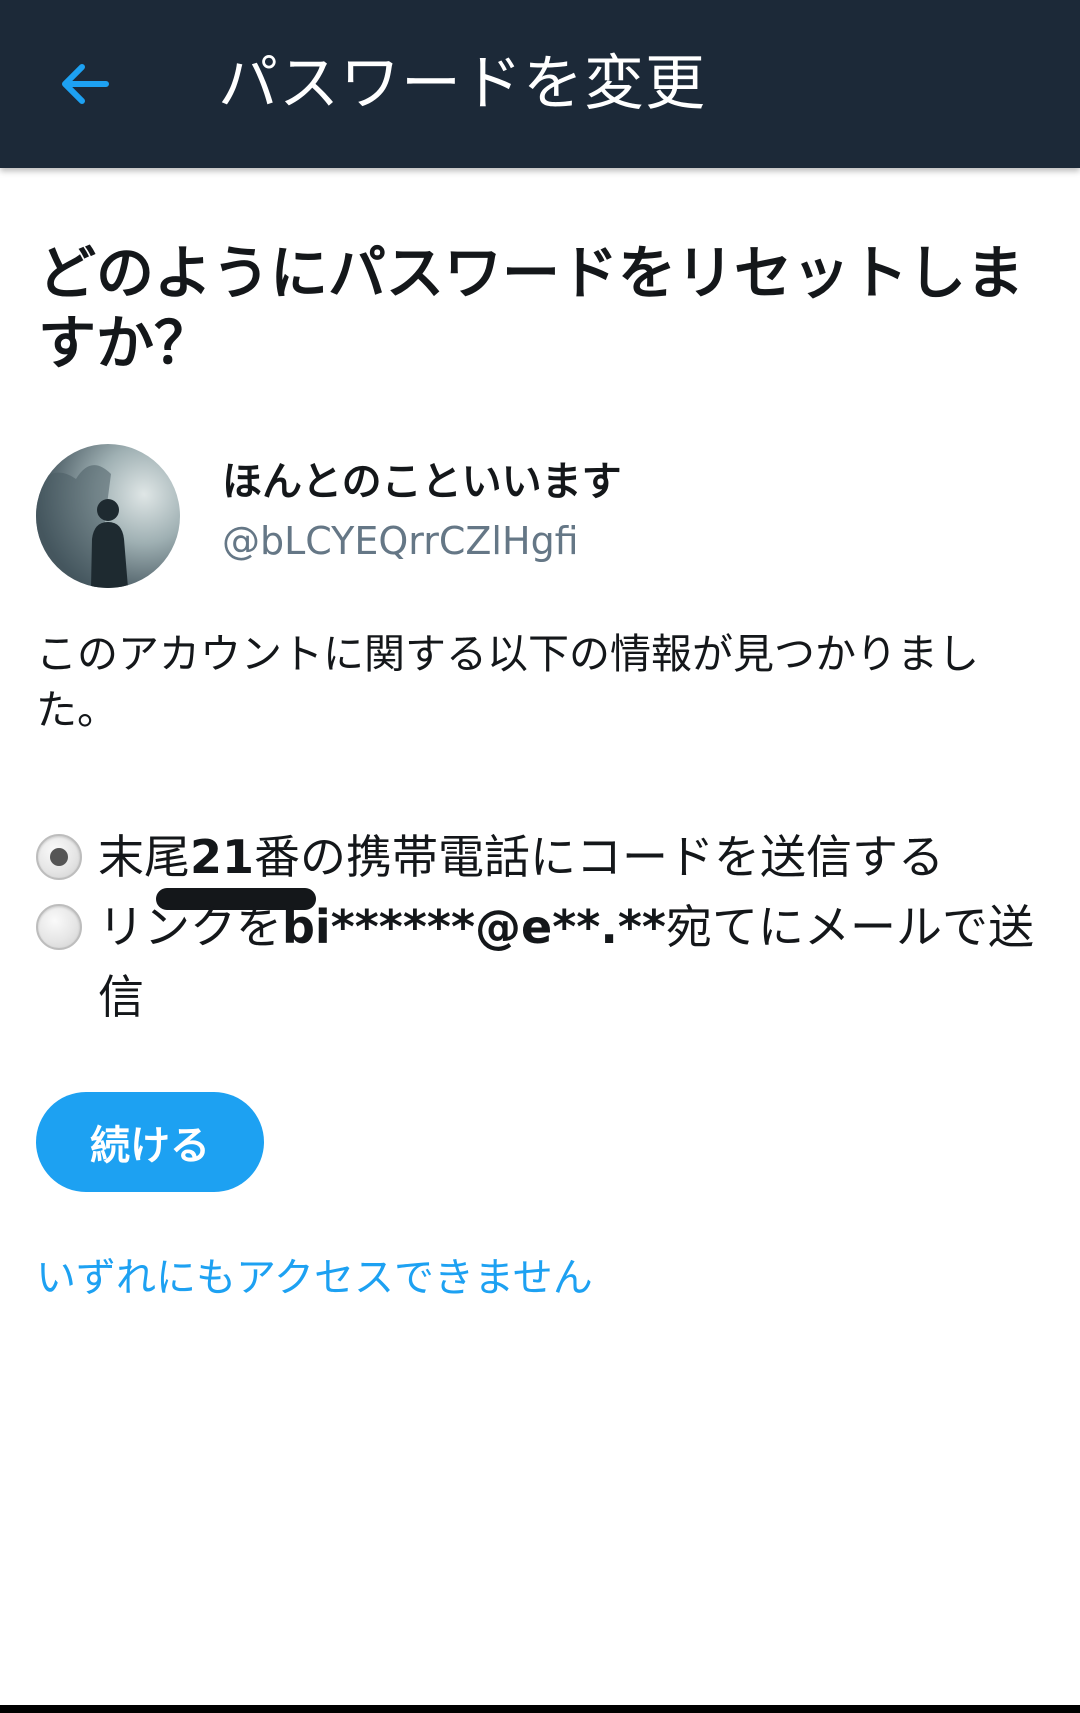  I want to click on top-app-bar: パスワードを変更, so click(540, 84).